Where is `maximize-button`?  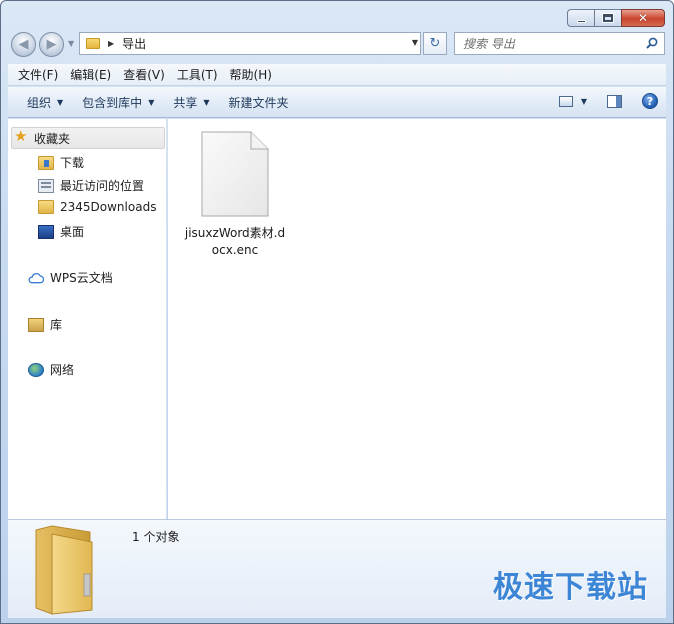 maximize-button is located at coordinates (607, 18).